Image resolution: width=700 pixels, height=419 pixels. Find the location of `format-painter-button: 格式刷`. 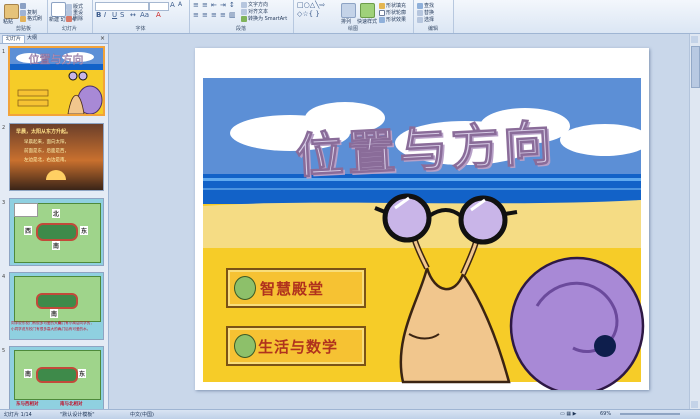

format-painter-button: 格式刷 is located at coordinates (31, 18).